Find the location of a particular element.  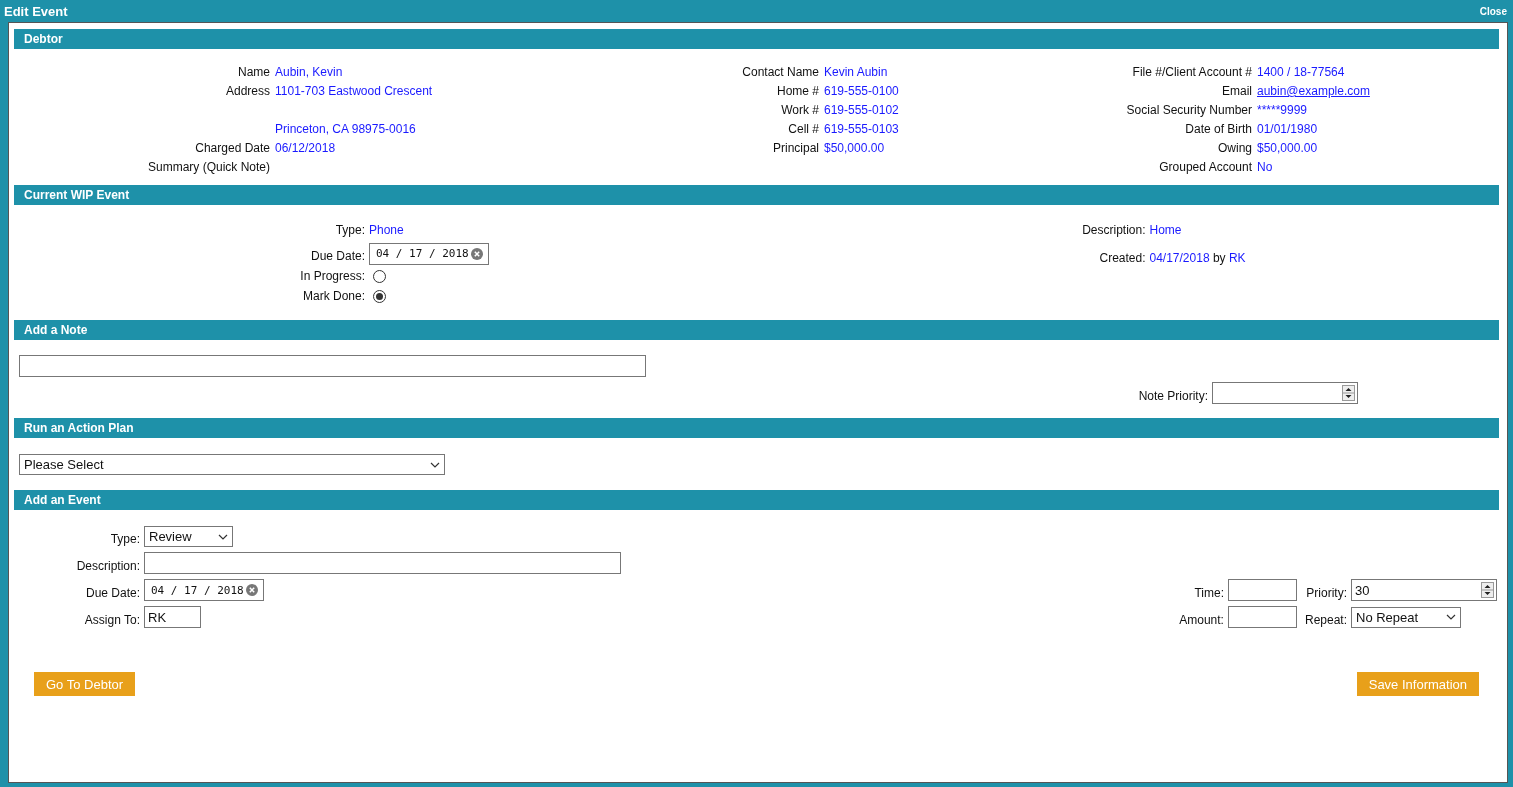

field-value: 619-555-0103 is located at coordinates (861, 129).